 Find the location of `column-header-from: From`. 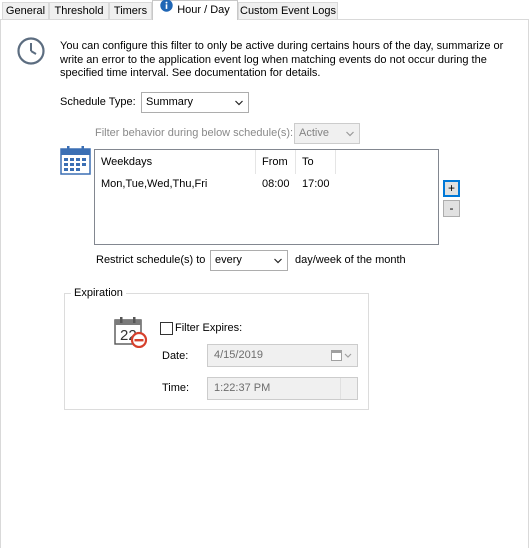

column-header-from: From is located at coordinates (276, 162).